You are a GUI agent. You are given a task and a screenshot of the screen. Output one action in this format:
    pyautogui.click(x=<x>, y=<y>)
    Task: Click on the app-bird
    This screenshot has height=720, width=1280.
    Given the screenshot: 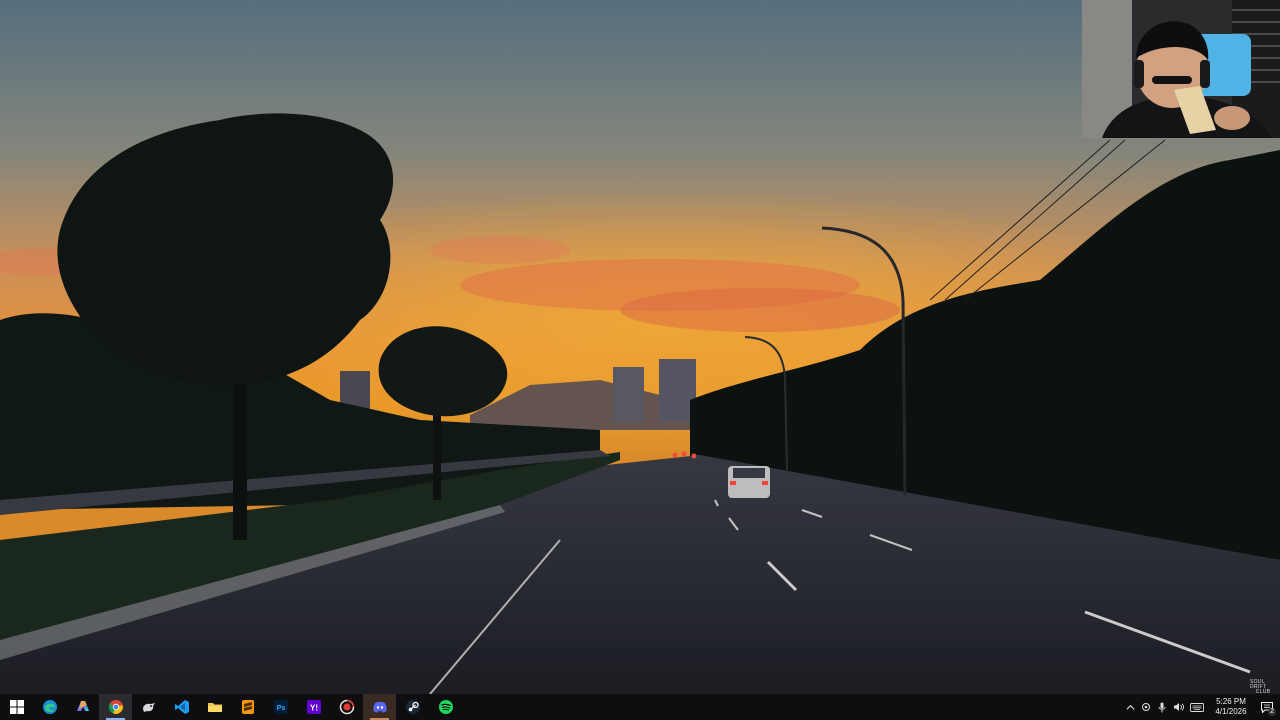 What is the action you would take?
    pyautogui.click(x=148, y=707)
    